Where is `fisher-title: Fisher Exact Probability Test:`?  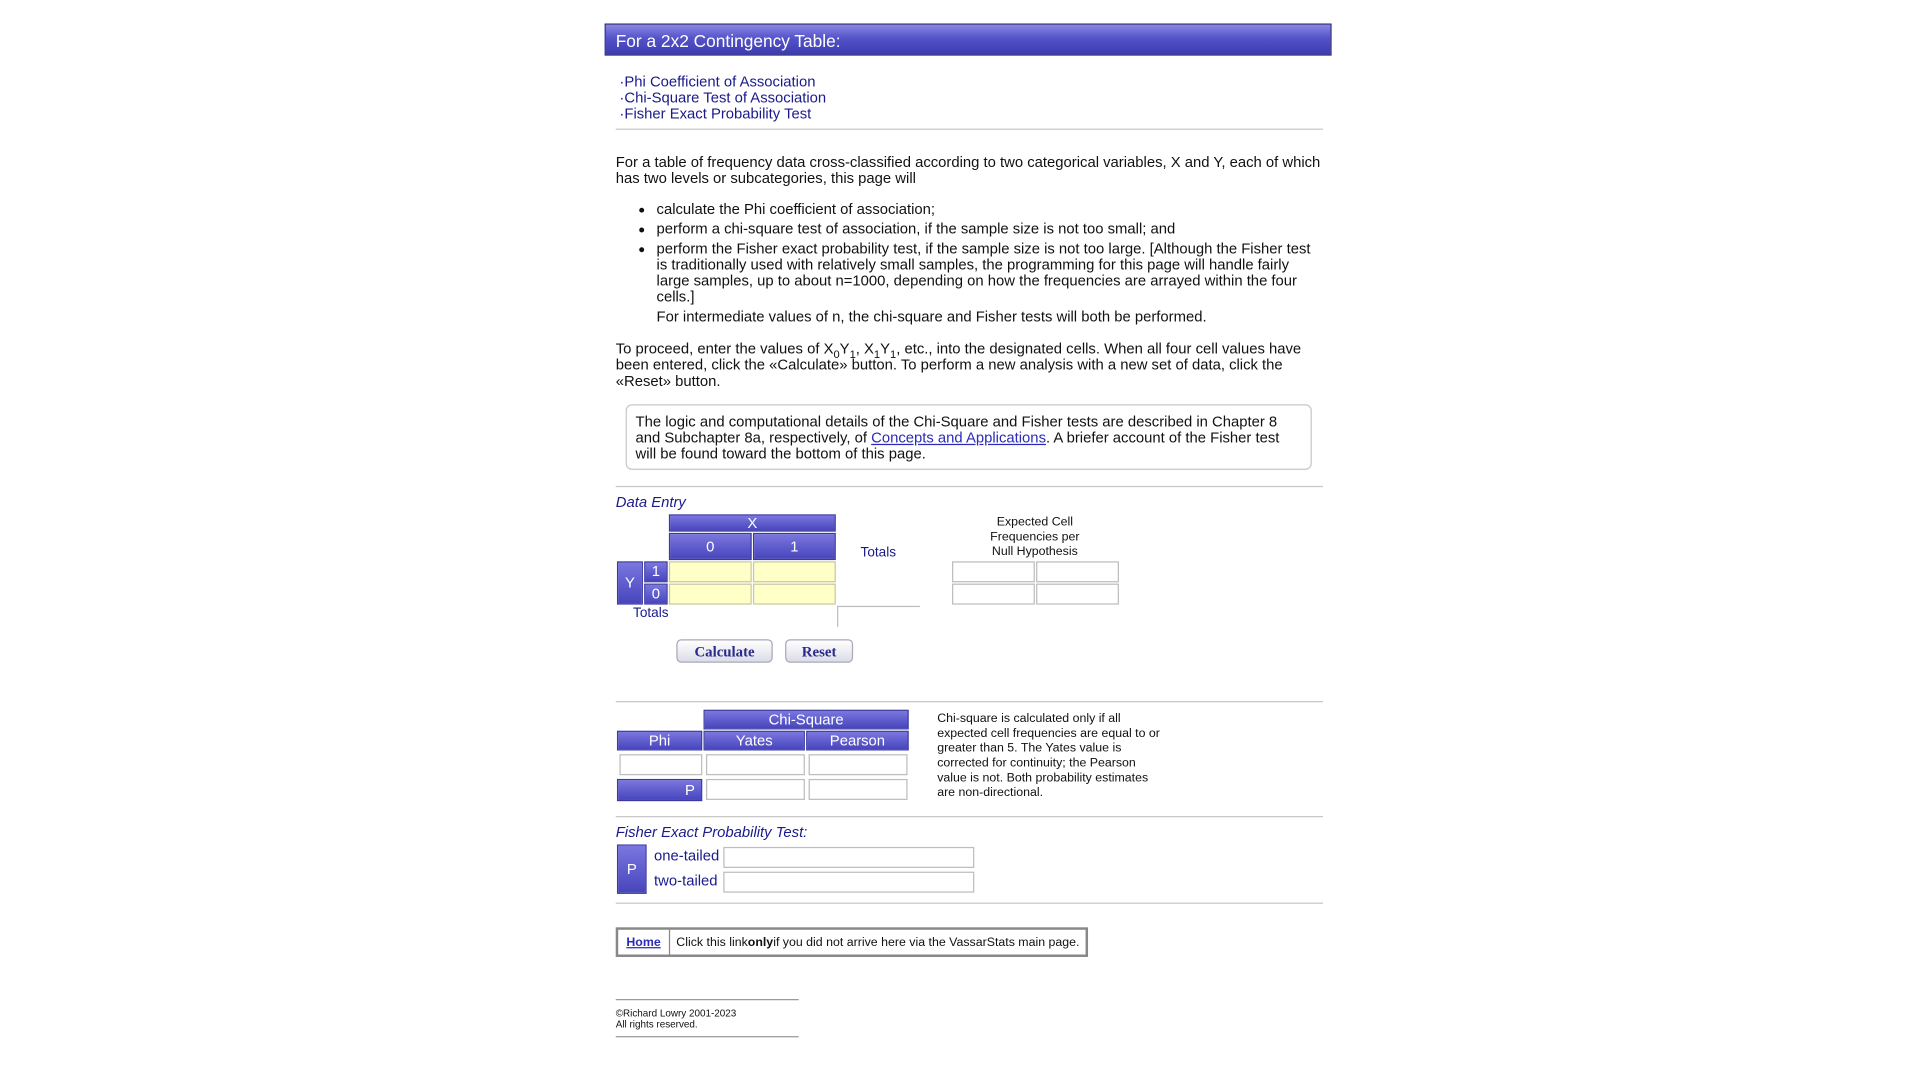 fisher-title: Fisher Exact Probability Test: is located at coordinates (711, 832).